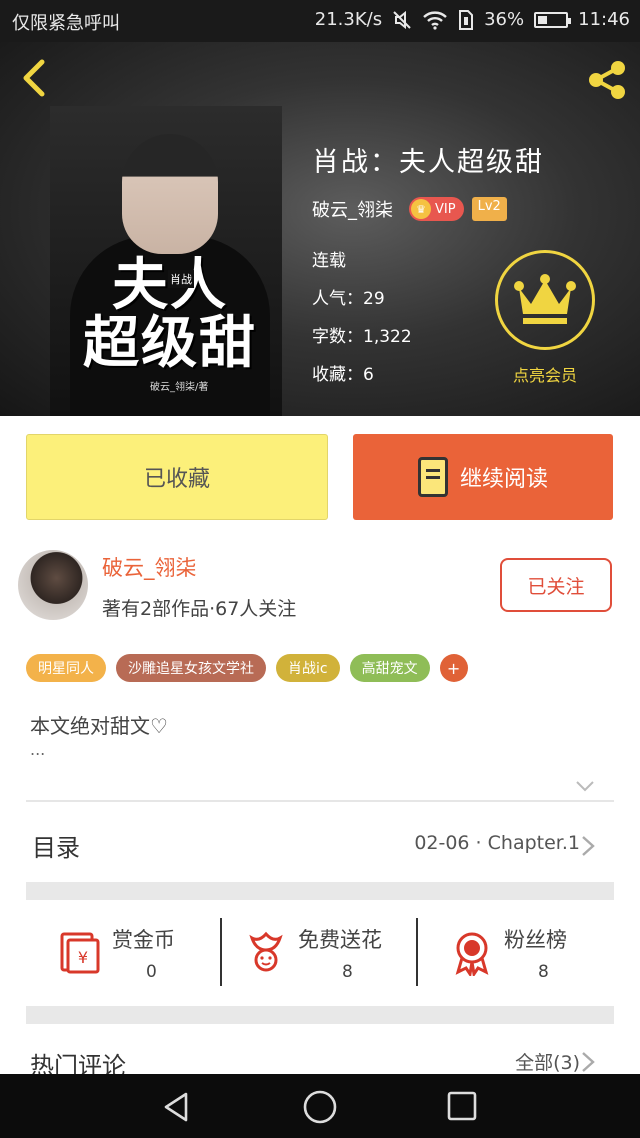 This screenshot has width=640, height=1138. Describe the element at coordinates (462, 1106) in the screenshot. I see `nav-recents-icon` at that location.